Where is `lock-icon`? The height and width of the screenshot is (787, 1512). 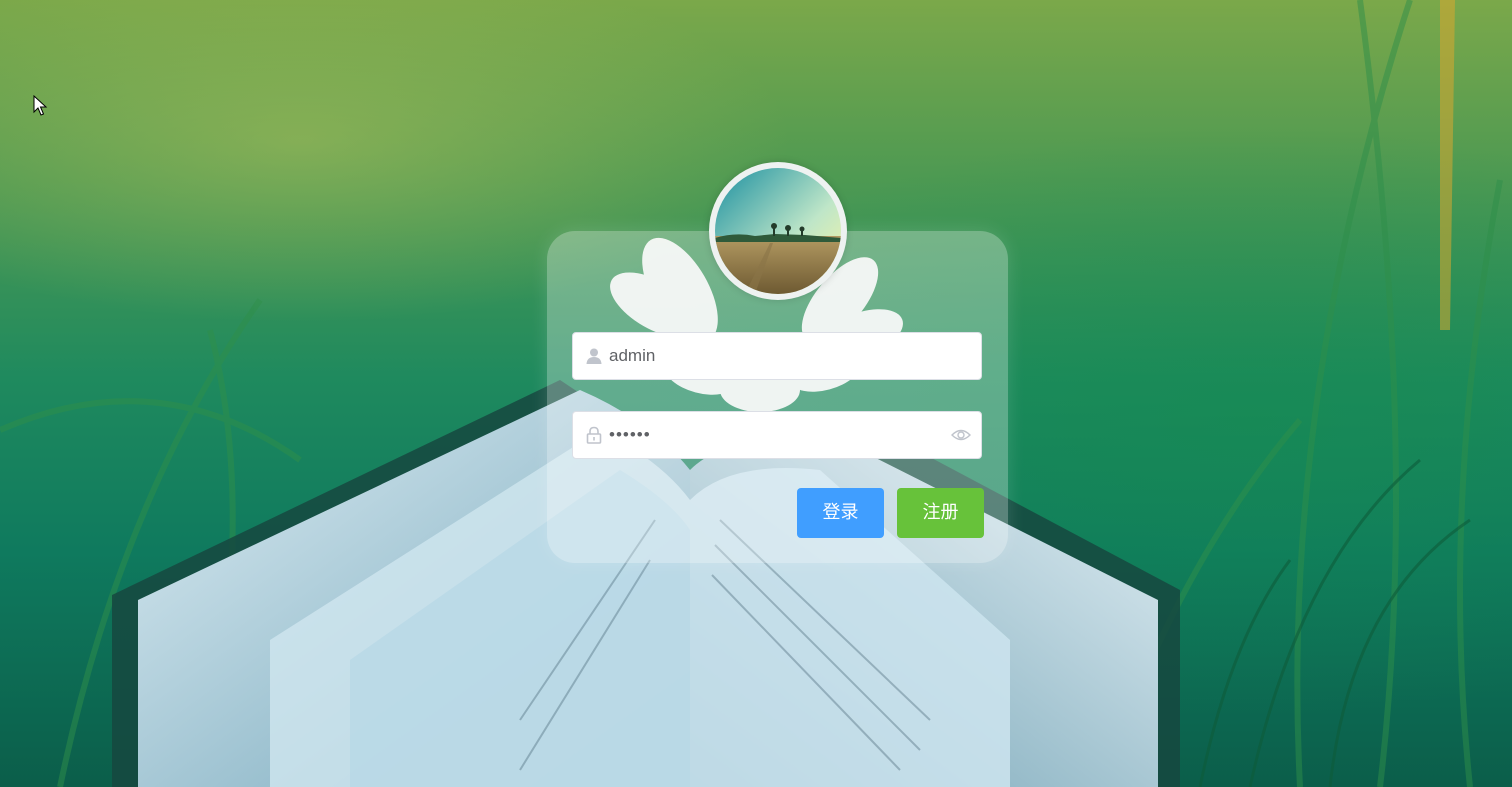 lock-icon is located at coordinates (594, 435).